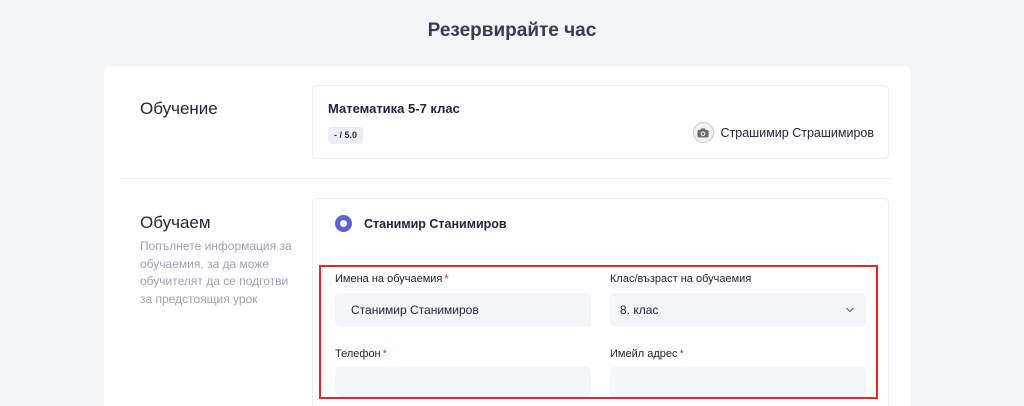  What do you see at coordinates (346, 135) in the screenshot?
I see `rating-badge: - / 5.0` at bounding box center [346, 135].